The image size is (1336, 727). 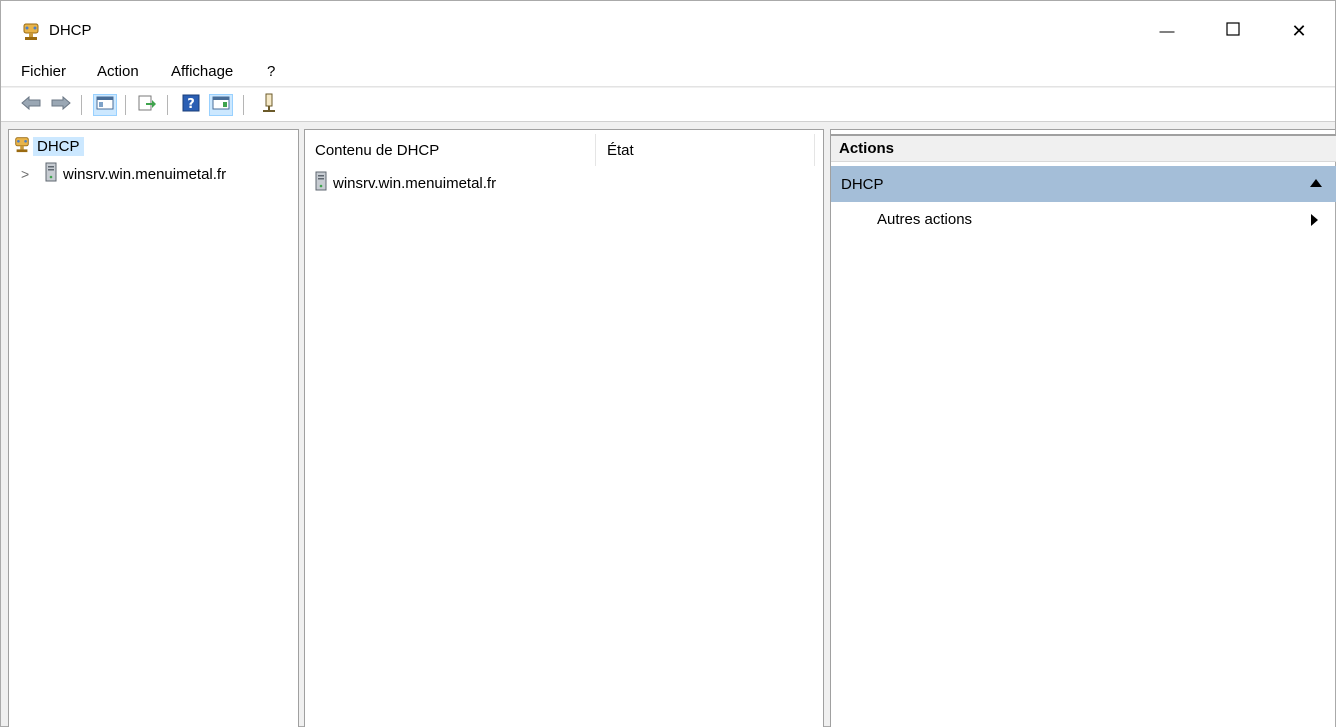 What do you see at coordinates (202, 71) in the screenshot?
I see `menu-view: Affichage` at bounding box center [202, 71].